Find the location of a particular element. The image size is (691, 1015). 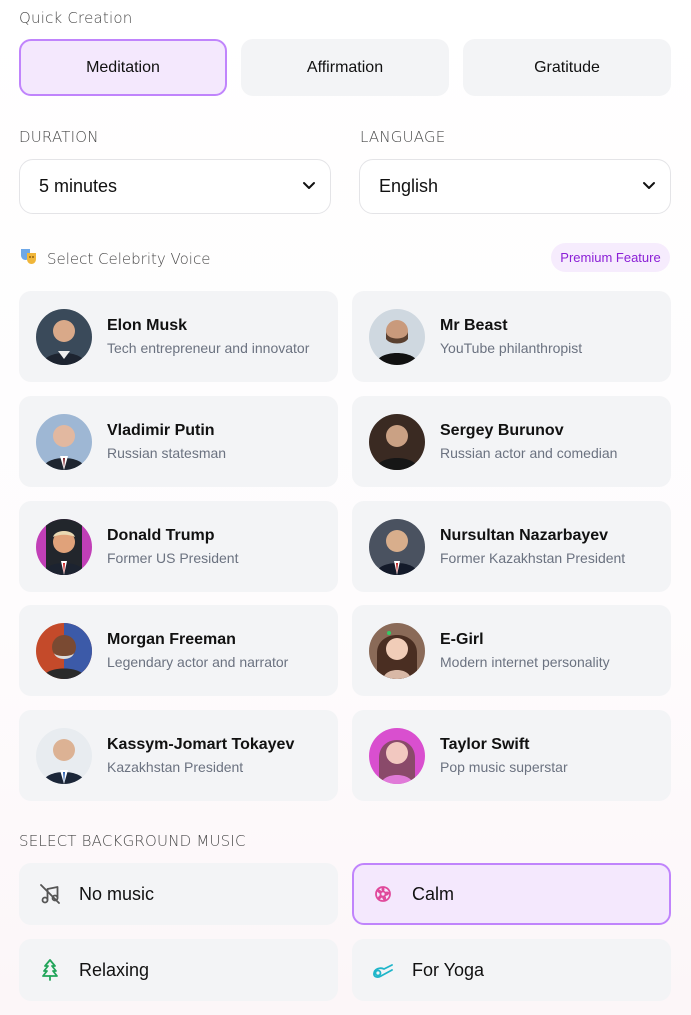

music-option-calm: Calm is located at coordinates (511, 894).